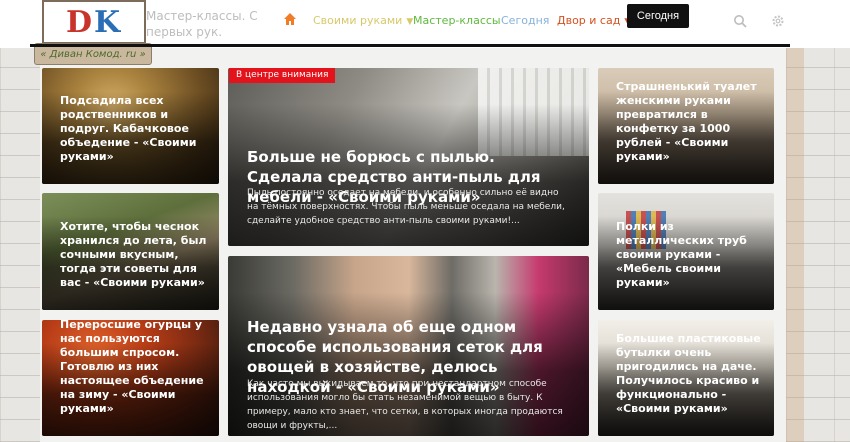 This screenshot has width=850, height=442. I want to click on logo-letter-k: K, so click(108, 22).